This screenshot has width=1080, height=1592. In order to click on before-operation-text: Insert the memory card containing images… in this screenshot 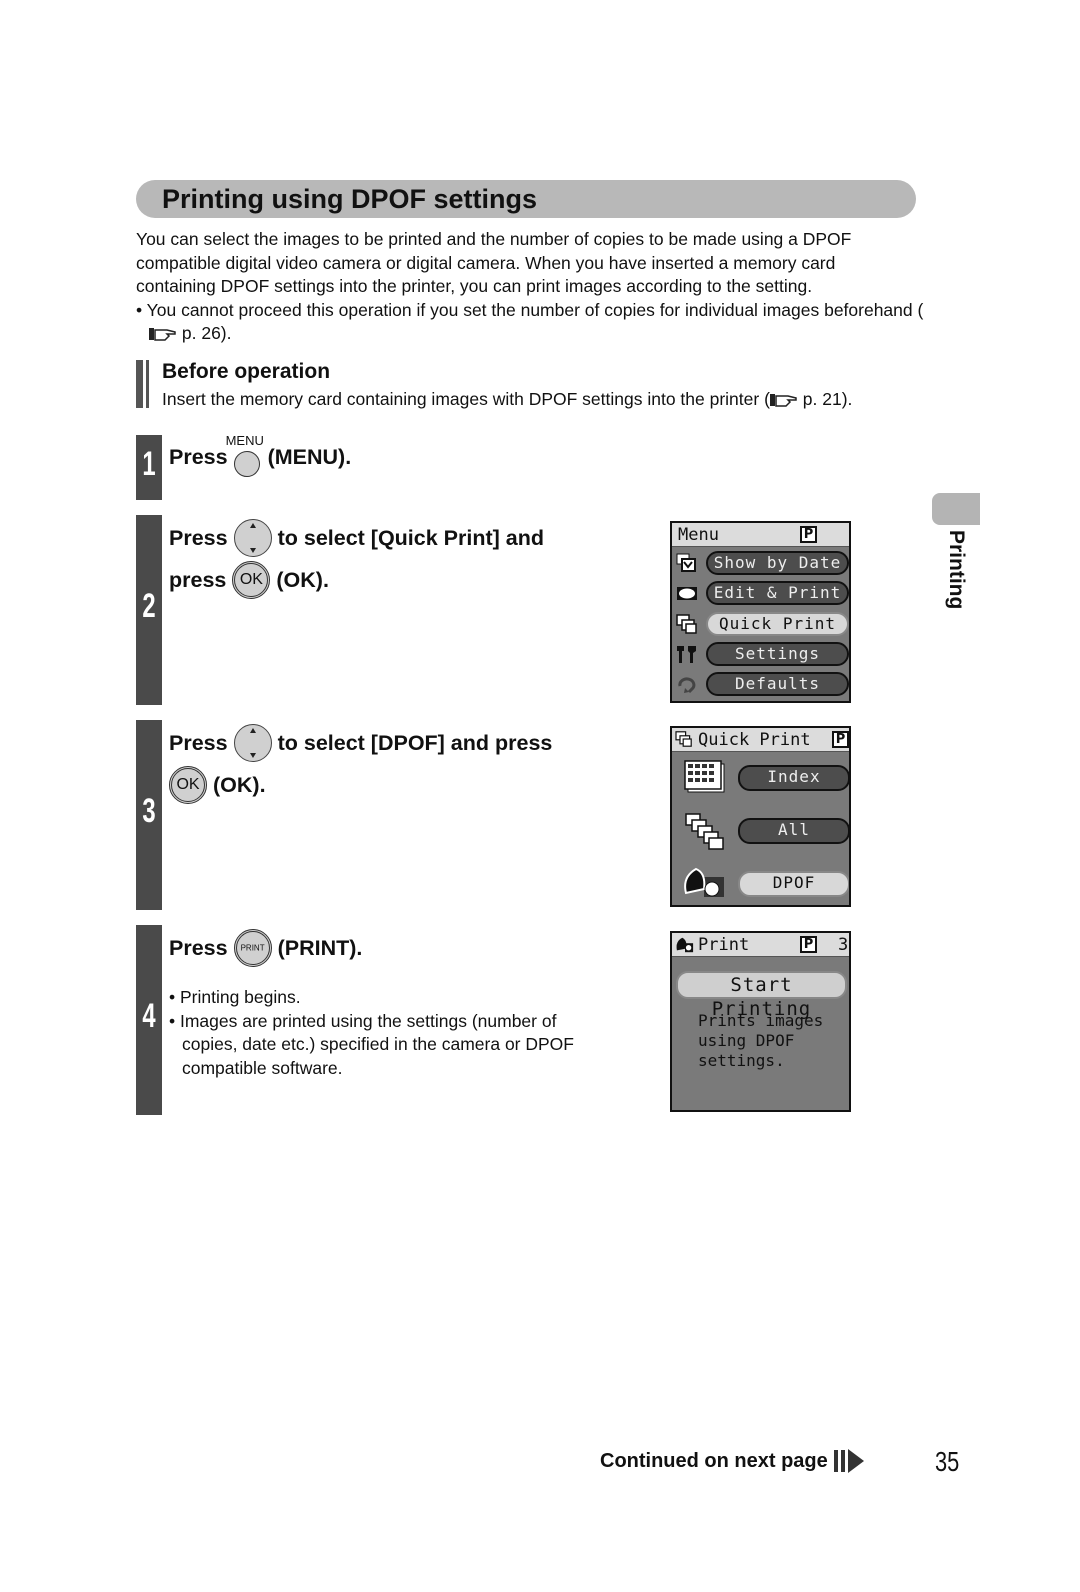, I will do `click(507, 399)`.